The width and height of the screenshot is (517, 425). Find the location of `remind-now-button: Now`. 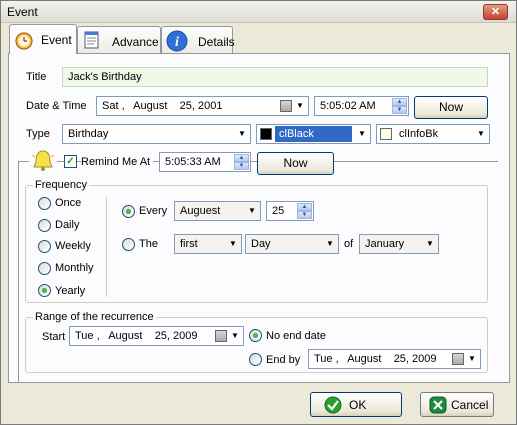

remind-now-button: Now is located at coordinates (295, 163).